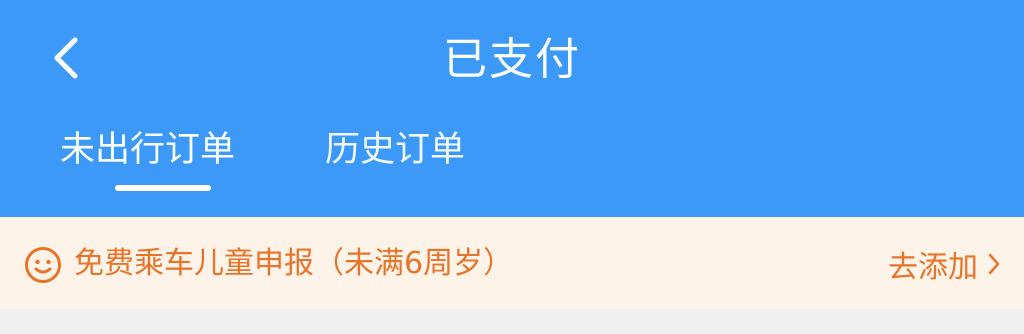 This screenshot has height=334, width=1024. I want to click on add-child-button: 去添加, so click(945, 264).